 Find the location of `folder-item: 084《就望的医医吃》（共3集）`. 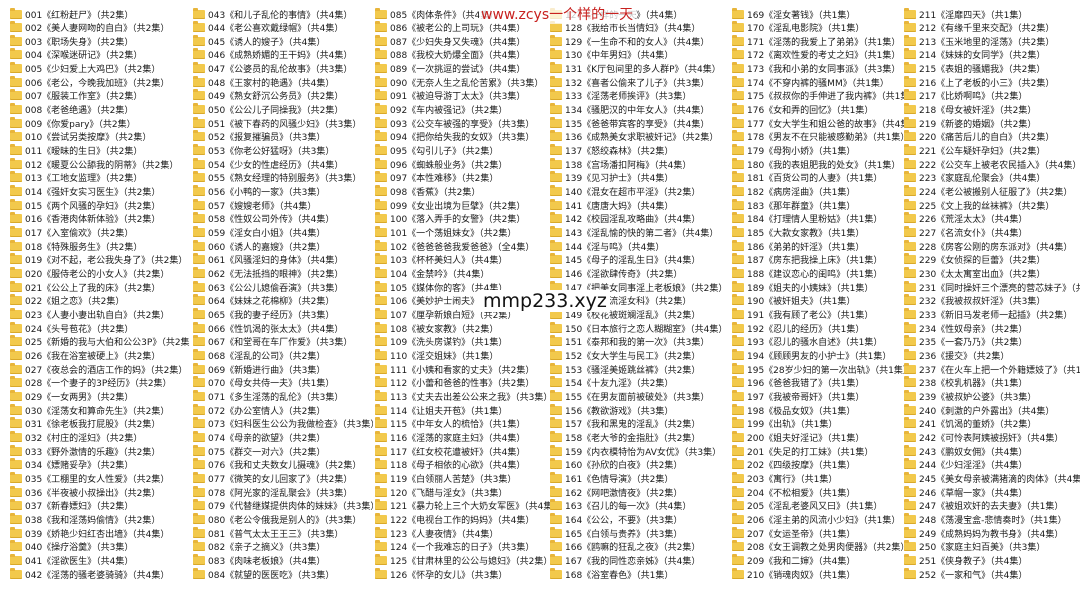

folder-item: 084《就望的医医吃》（共3集） is located at coordinates (283, 574).